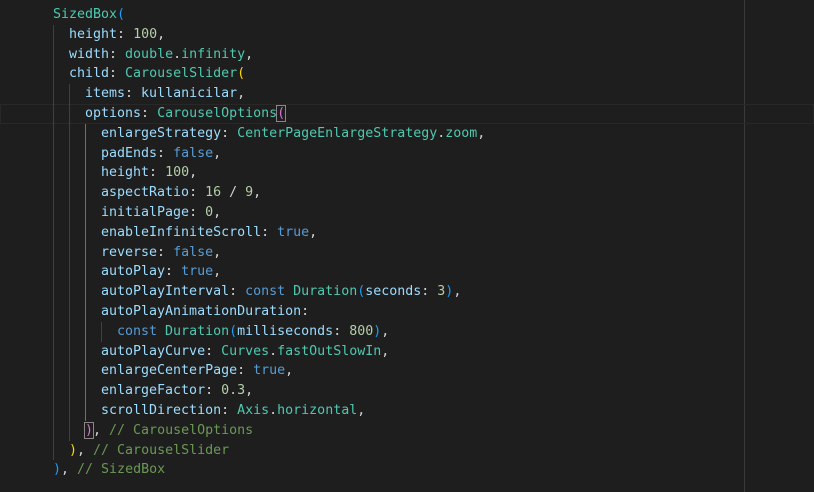 This screenshot has height=492, width=814. Describe the element at coordinates (253, 332) in the screenshot. I see `code-line-text: const Duration(milliseconds: 800),` at that location.